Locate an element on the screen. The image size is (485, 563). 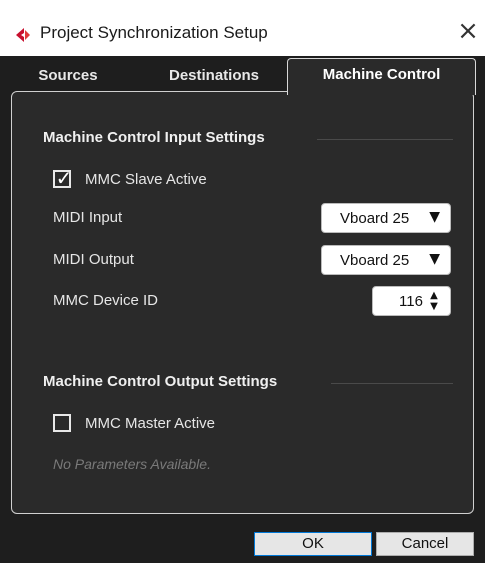
midi-output-label: MIDI Output is located at coordinates (93, 259).